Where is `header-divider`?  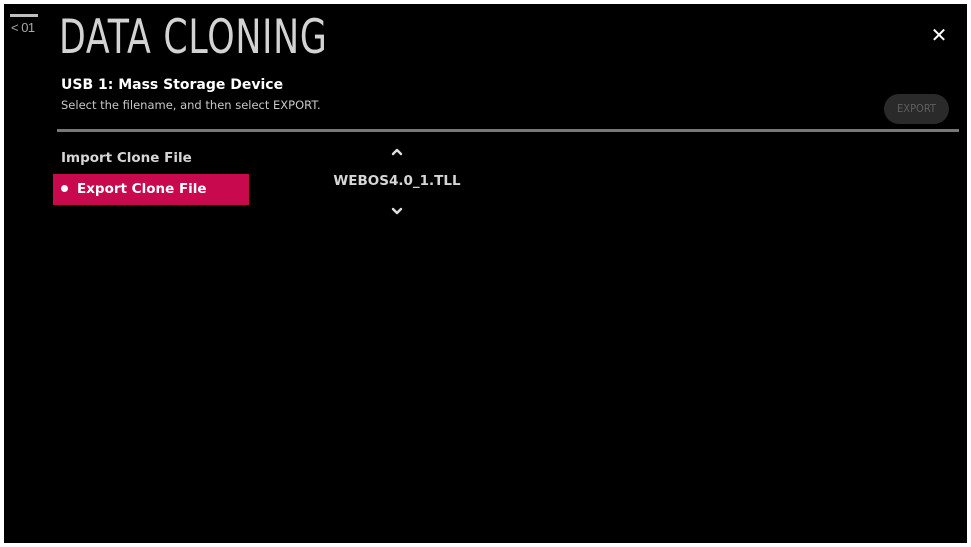
header-divider is located at coordinates (508, 130).